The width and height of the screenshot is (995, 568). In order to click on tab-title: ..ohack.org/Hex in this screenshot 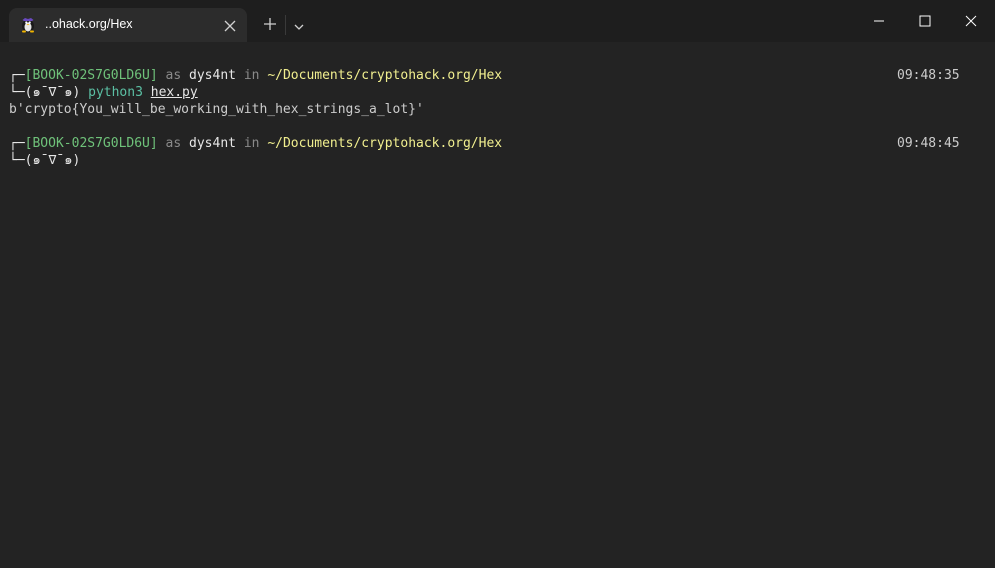, I will do `click(89, 24)`.